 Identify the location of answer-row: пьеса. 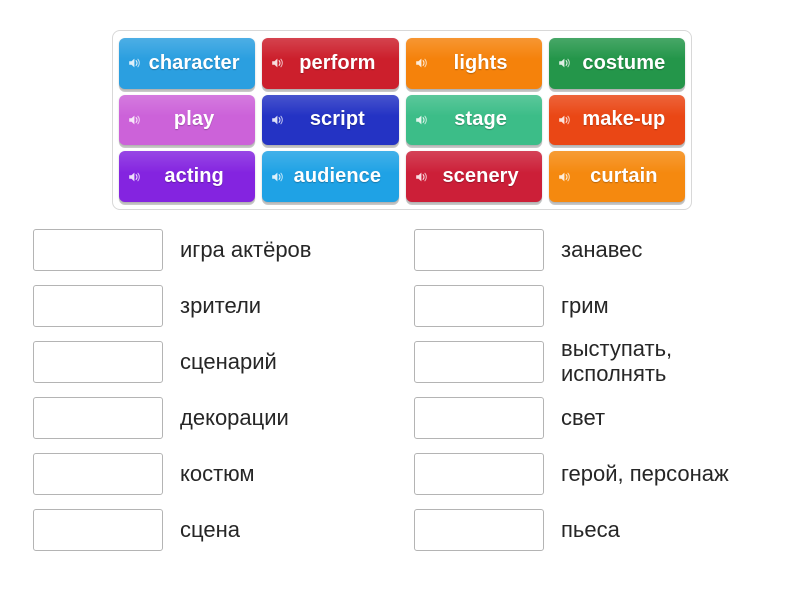
(607, 530).